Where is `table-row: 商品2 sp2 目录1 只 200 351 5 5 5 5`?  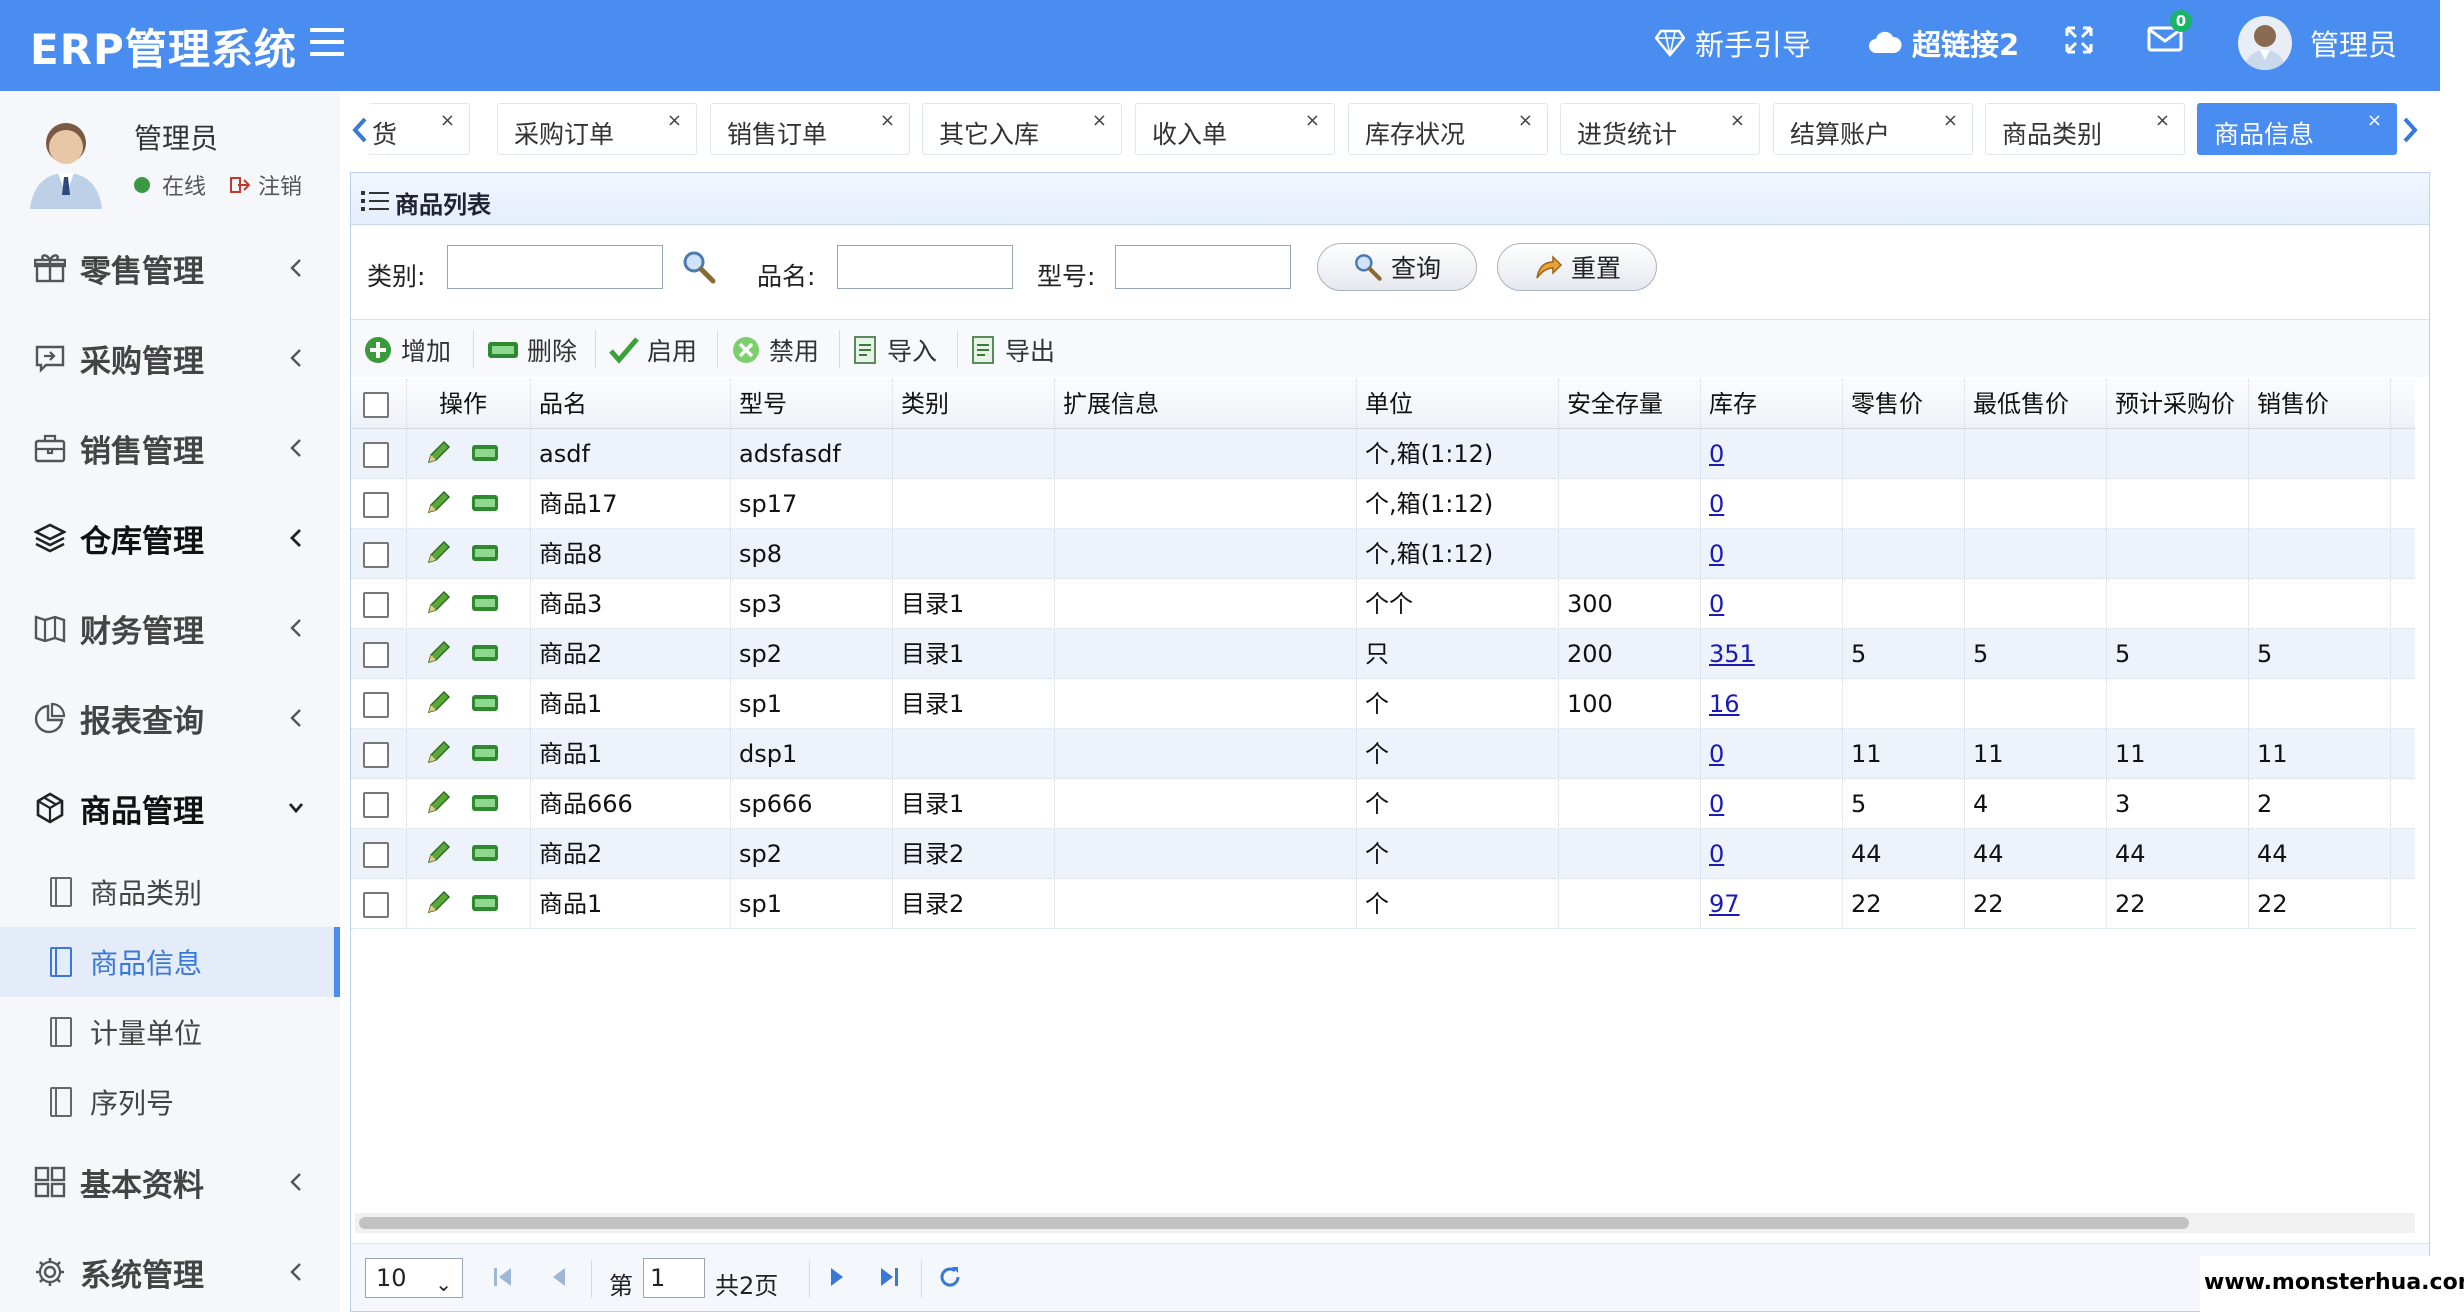
table-row: 商品2 sp2 目录1 只 200 351 5 5 5 5 is located at coordinates (1383, 654).